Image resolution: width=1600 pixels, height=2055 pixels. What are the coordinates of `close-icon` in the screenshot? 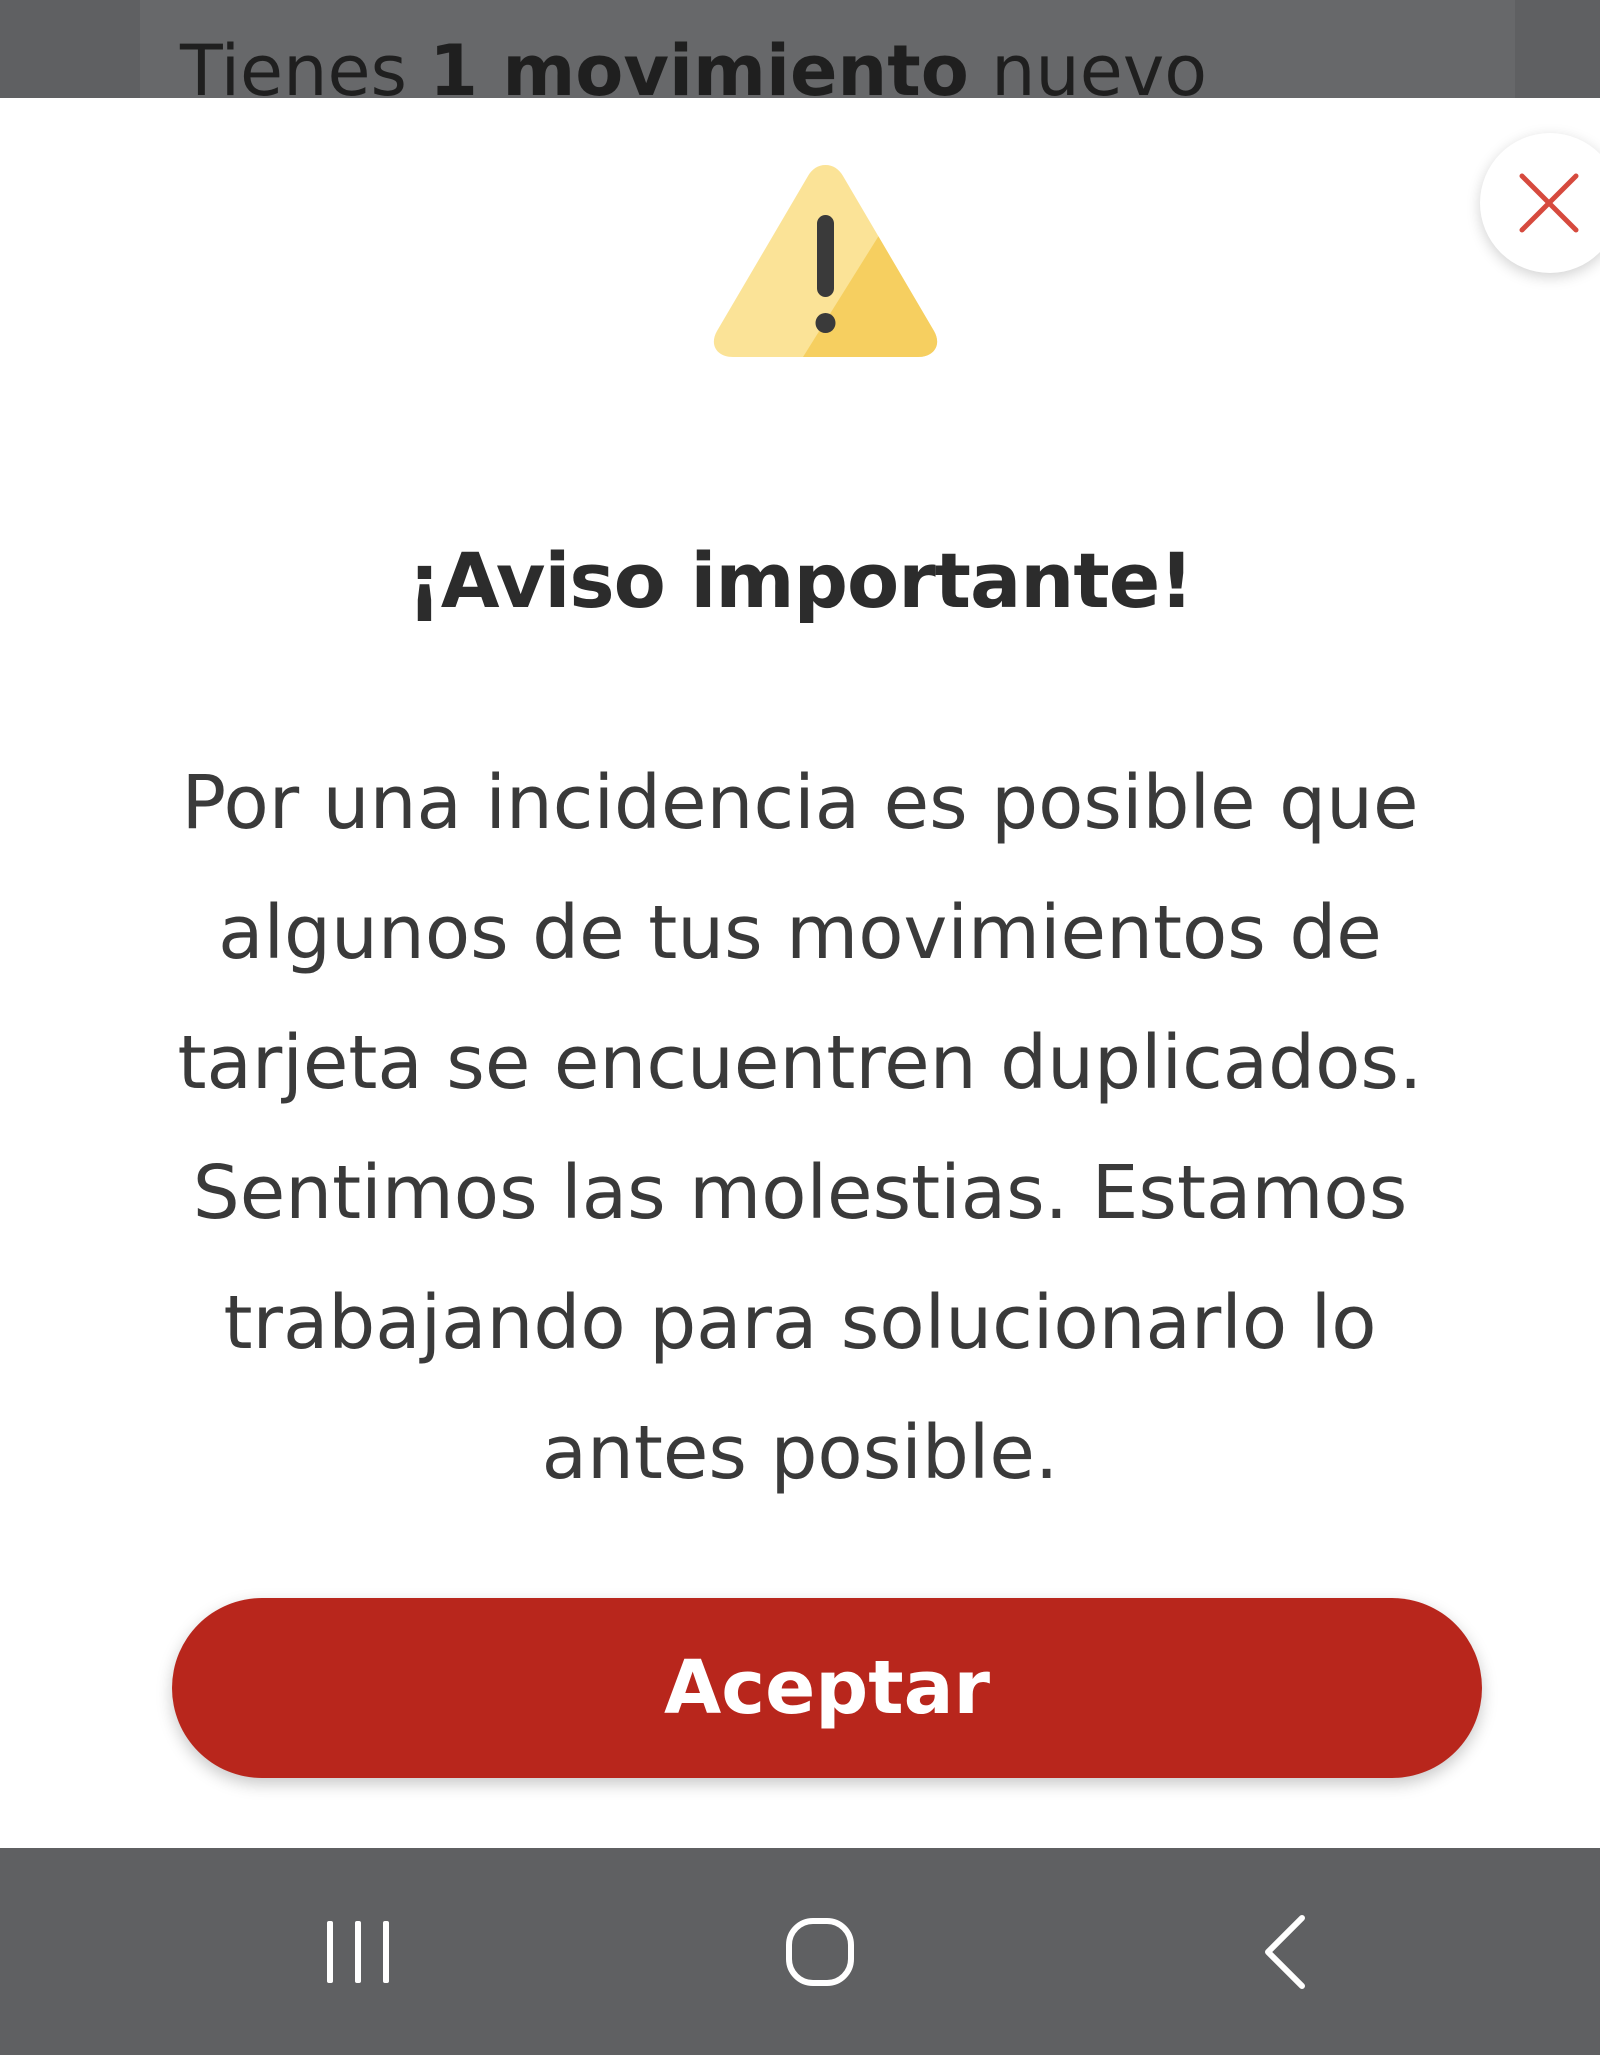 It's located at (1549, 203).